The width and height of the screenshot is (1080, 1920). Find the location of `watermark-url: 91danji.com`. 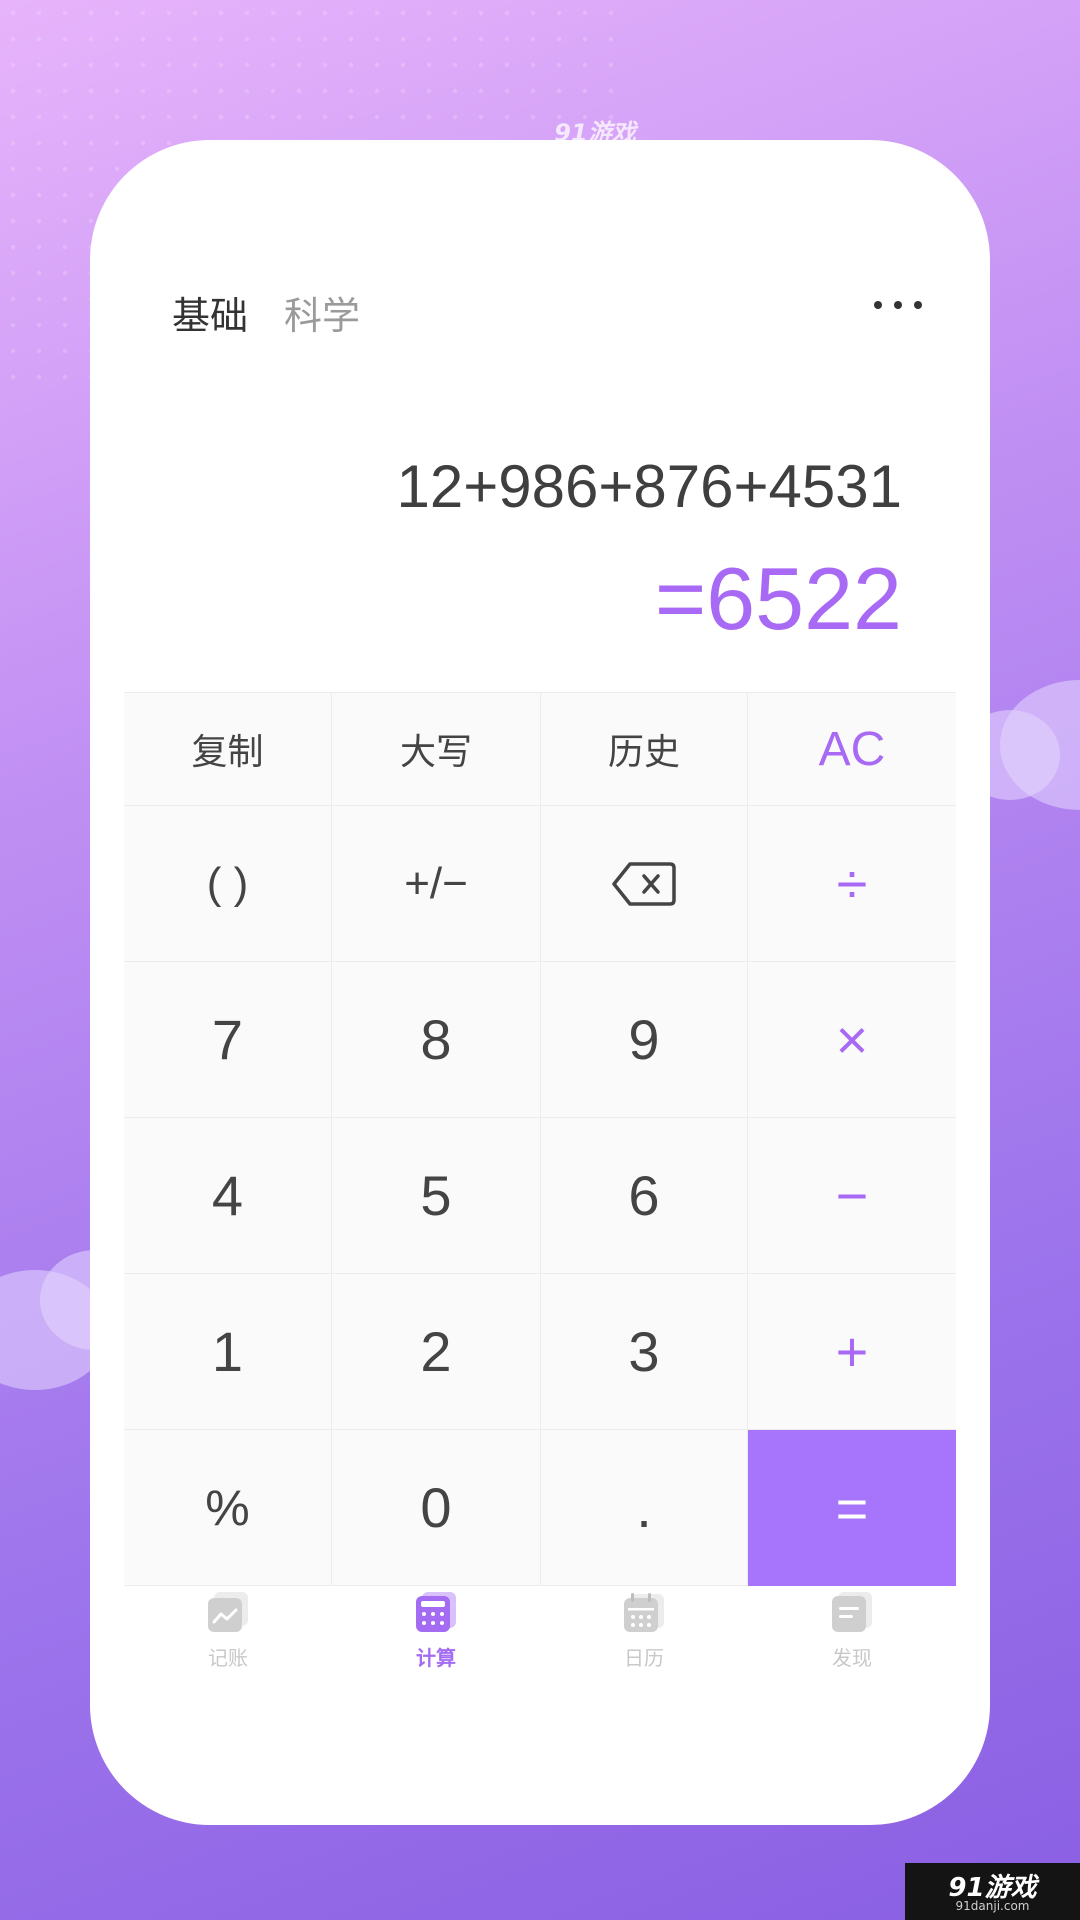

watermark-url: 91danji.com is located at coordinates (992, 1906).